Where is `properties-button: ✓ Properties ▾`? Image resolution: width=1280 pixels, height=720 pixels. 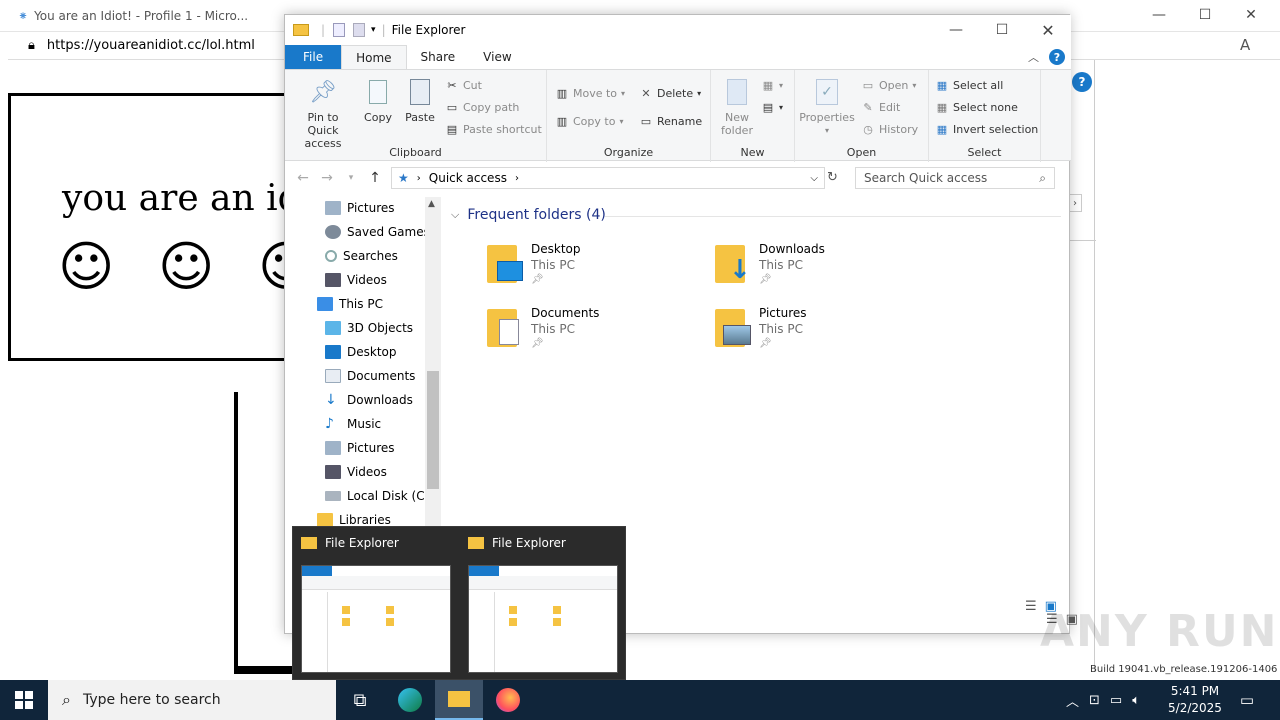
properties-button: ✓ Properties ▾ is located at coordinates (827, 106).